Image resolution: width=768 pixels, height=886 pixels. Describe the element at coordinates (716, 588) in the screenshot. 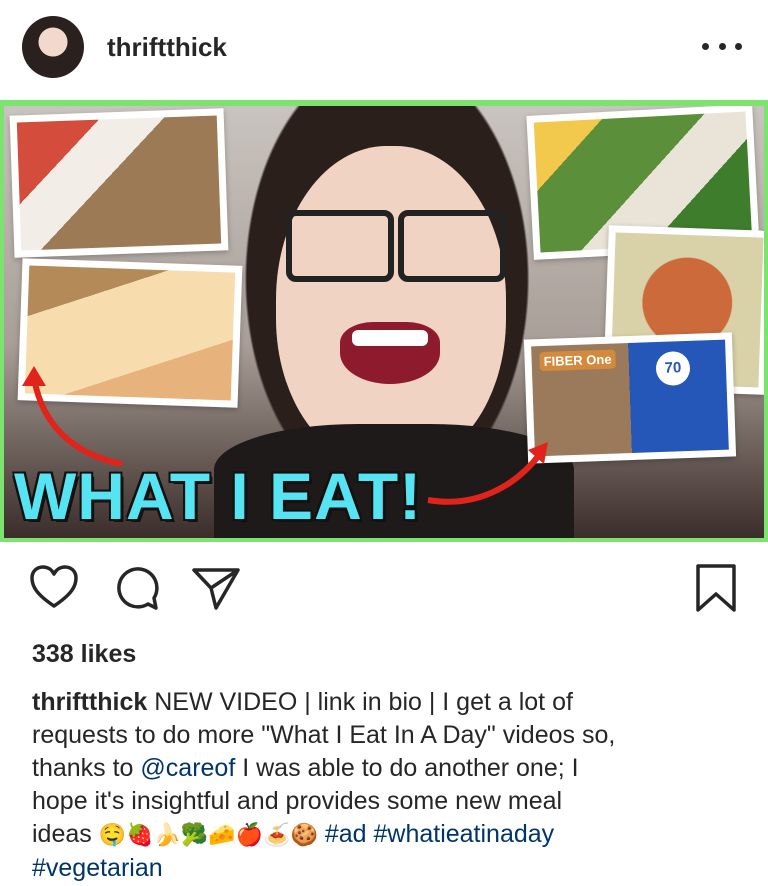

I see `bookmark-icon` at that location.